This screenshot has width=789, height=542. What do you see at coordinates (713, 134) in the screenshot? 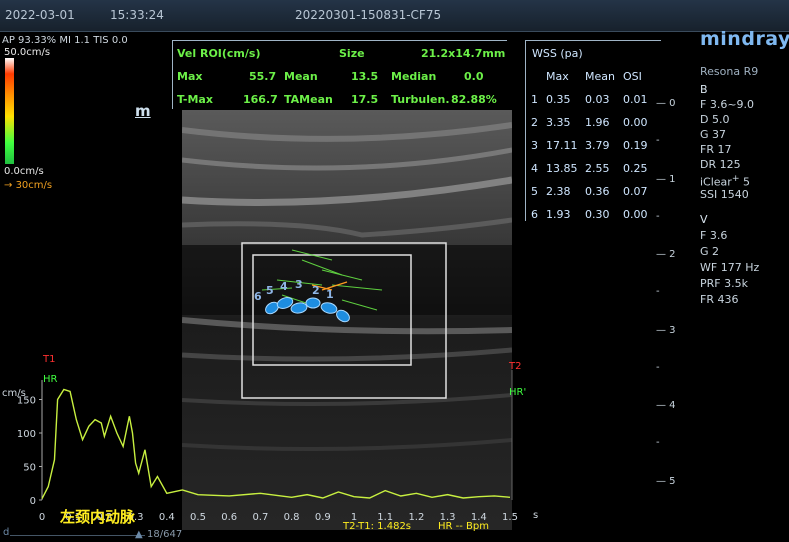
I see `b-gain: G 37` at bounding box center [713, 134].